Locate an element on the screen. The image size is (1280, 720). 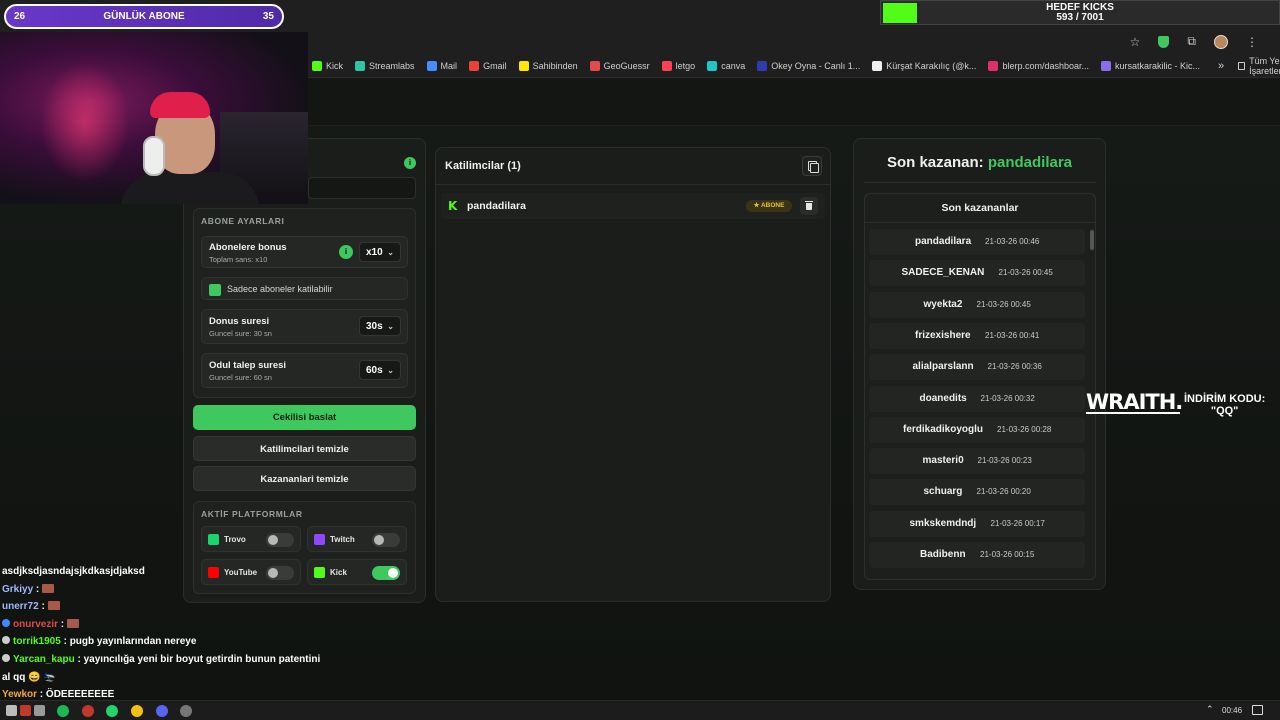
os-taskbar: ⌃ 00:46 is located at coordinates (640, 710).